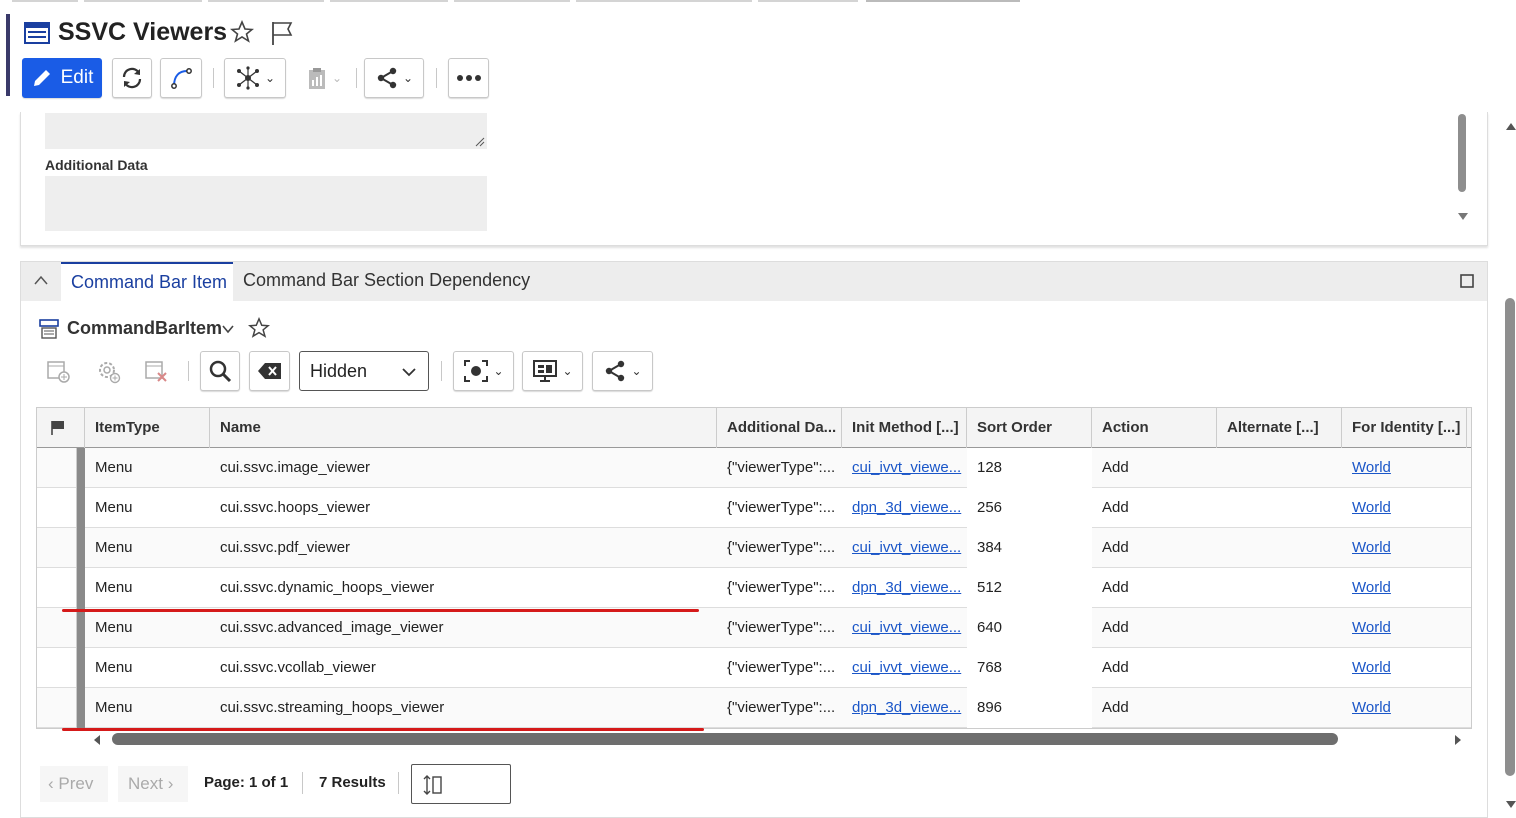 This screenshot has width=1516, height=818. What do you see at coordinates (463, 428) in the screenshot?
I see `column-header-name: Name` at bounding box center [463, 428].